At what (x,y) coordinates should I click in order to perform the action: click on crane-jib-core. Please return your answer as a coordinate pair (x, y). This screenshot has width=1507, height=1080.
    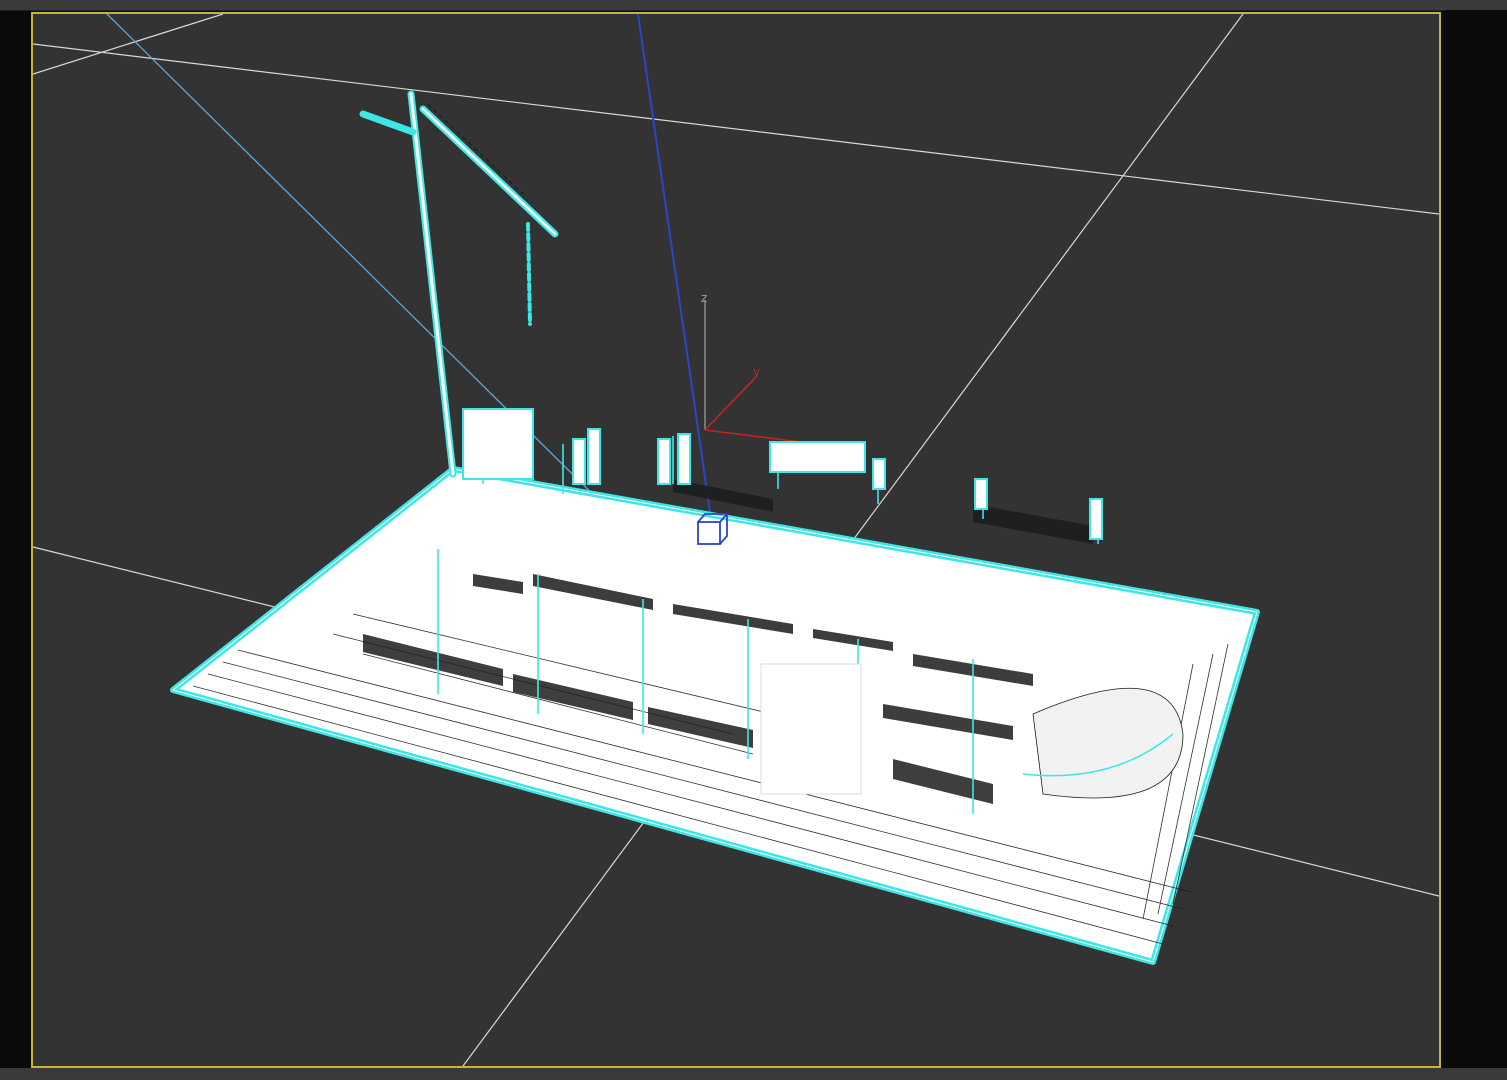
    Looking at the image, I should click on (489, 171).